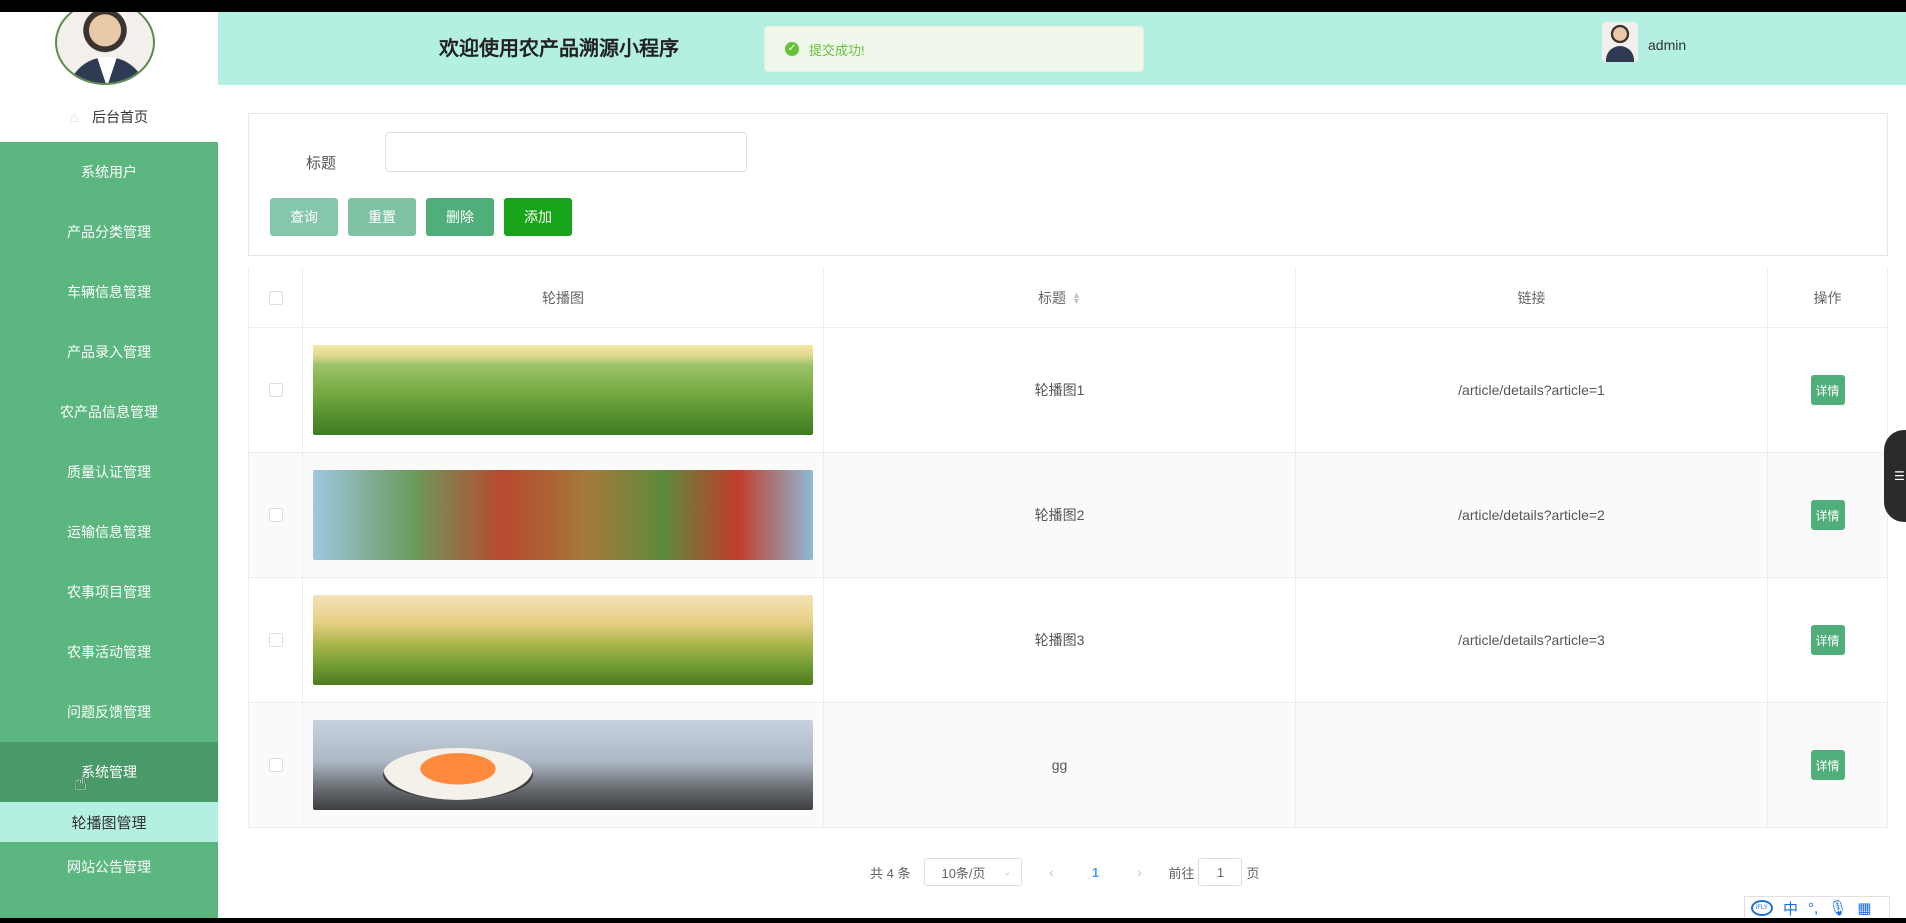  What do you see at coordinates (538, 217) in the screenshot?
I see `add-button: 添加` at bounding box center [538, 217].